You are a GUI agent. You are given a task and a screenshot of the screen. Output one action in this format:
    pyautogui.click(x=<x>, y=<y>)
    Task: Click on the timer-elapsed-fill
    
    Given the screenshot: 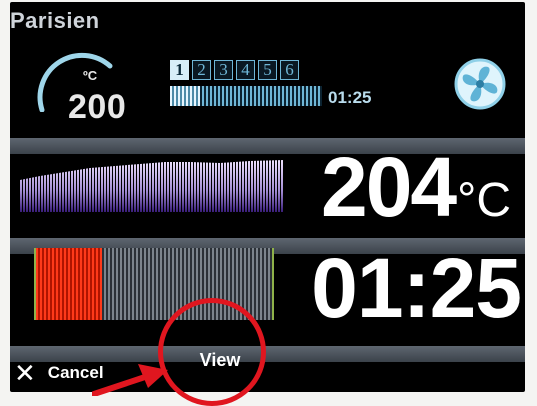 What is the action you would take?
    pyautogui.click(x=69, y=284)
    